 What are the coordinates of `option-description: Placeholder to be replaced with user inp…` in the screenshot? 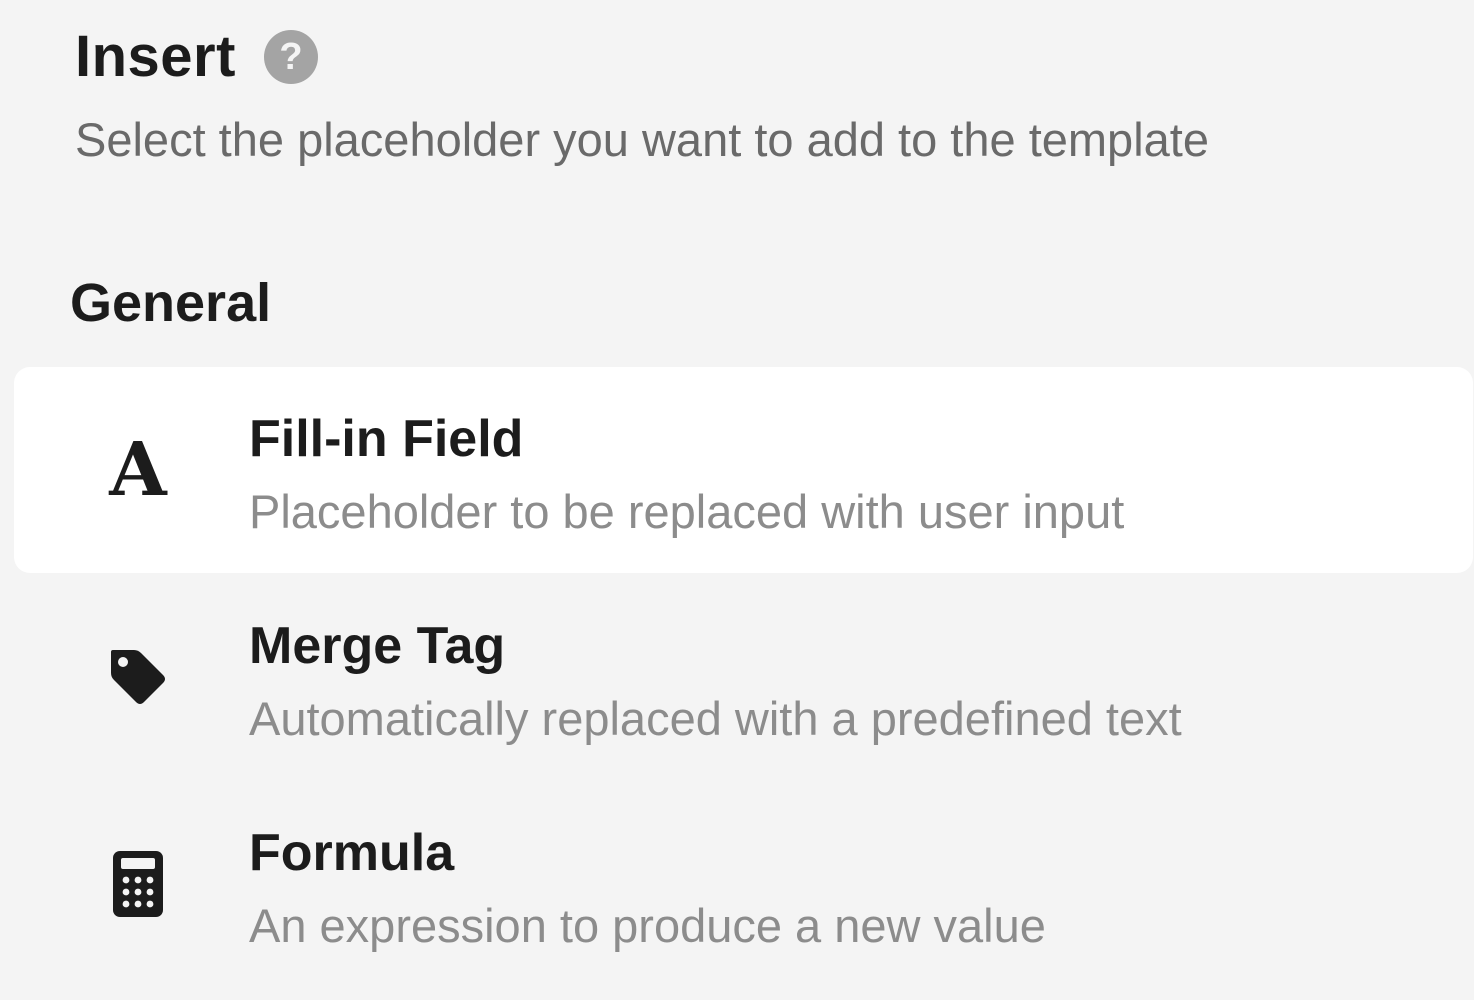 It's located at (687, 511).